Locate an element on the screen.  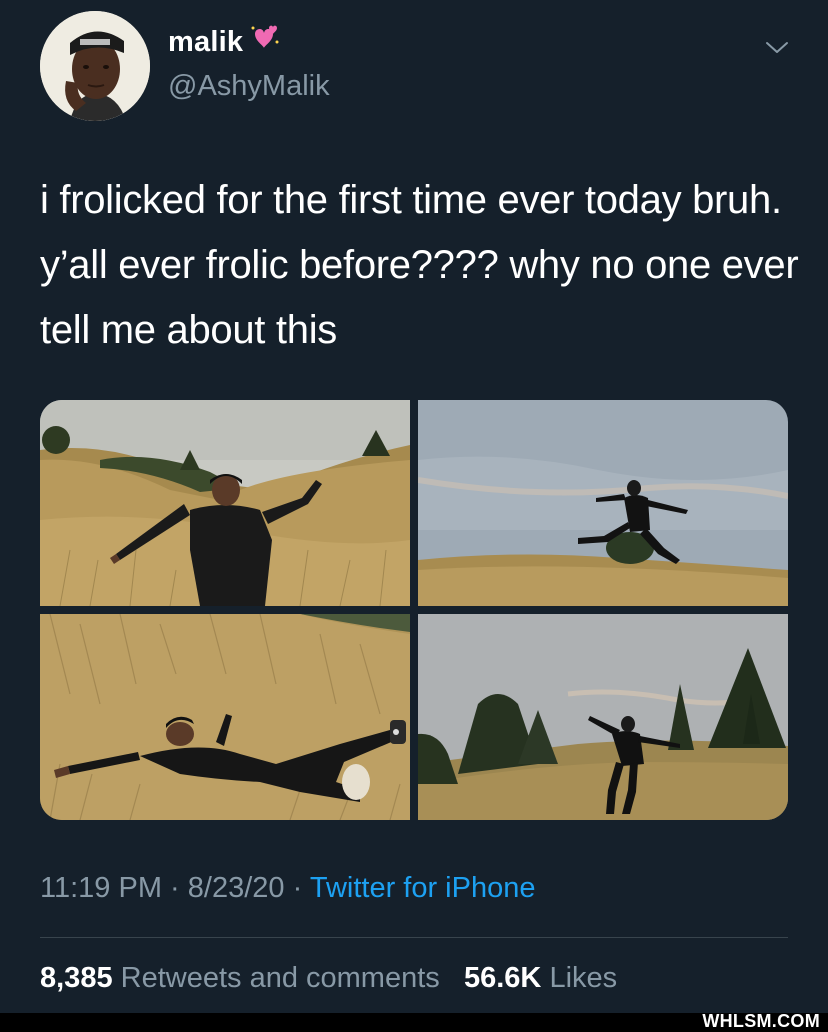
author-handle: @AshyMalik is located at coordinates (249, 86).